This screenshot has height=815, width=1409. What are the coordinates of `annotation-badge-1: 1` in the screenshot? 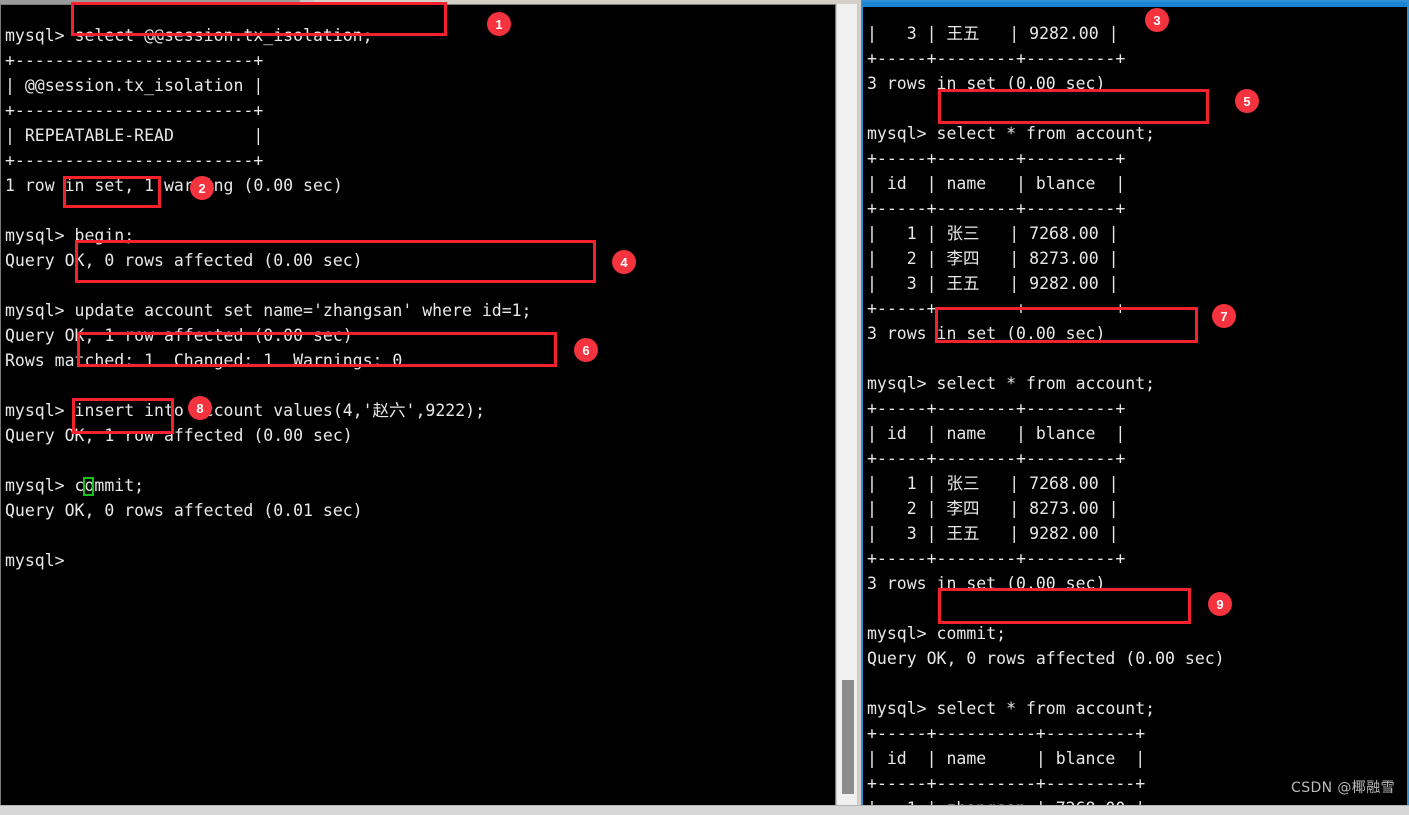 It's located at (499, 24).